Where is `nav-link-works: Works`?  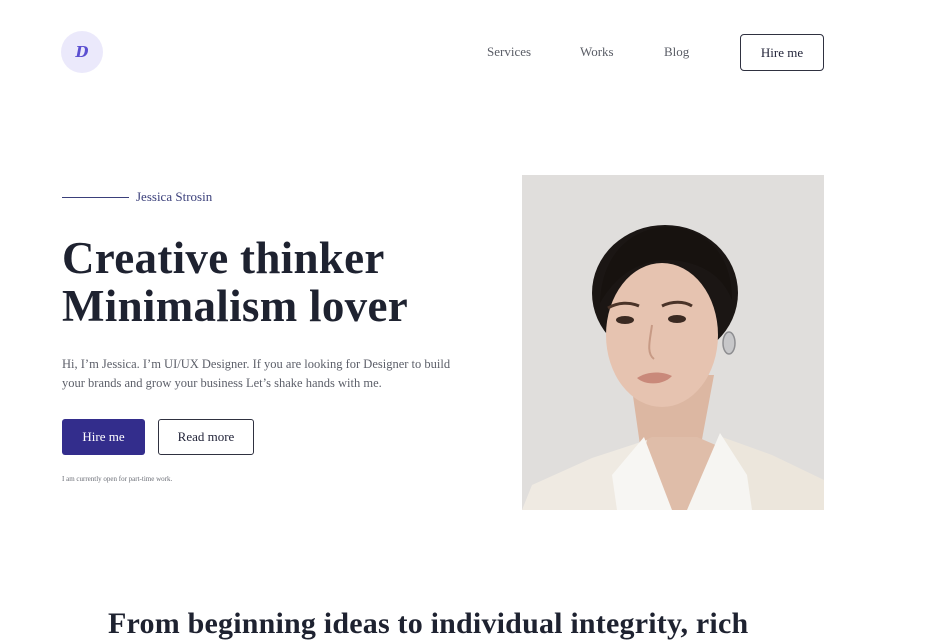 nav-link-works: Works is located at coordinates (597, 52).